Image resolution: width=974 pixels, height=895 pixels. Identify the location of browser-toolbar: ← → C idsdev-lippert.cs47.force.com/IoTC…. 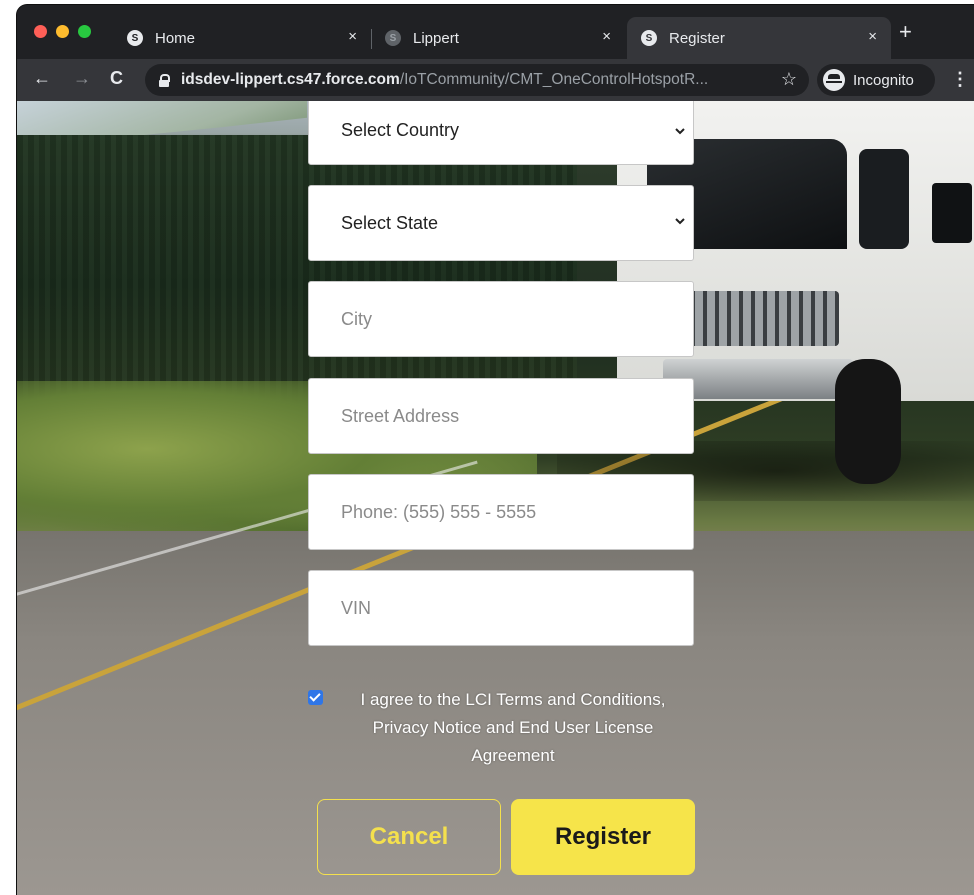
(495, 80).